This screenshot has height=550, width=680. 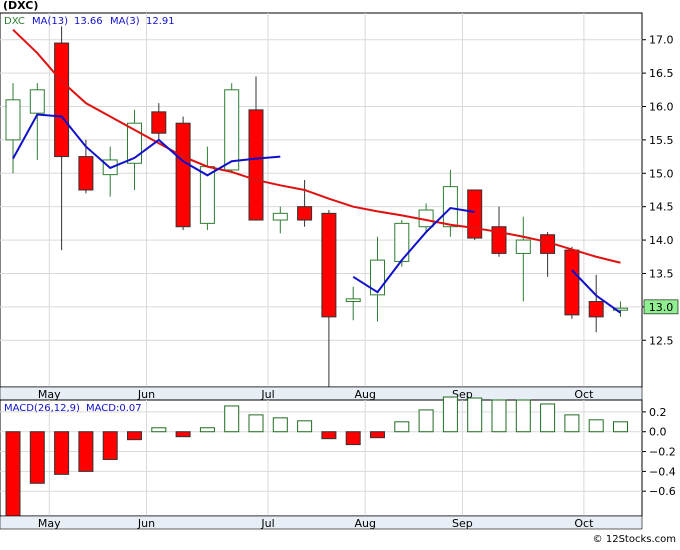 What do you see at coordinates (661, 73) in the screenshot?
I see `price-tick-label: 16.5` at bounding box center [661, 73].